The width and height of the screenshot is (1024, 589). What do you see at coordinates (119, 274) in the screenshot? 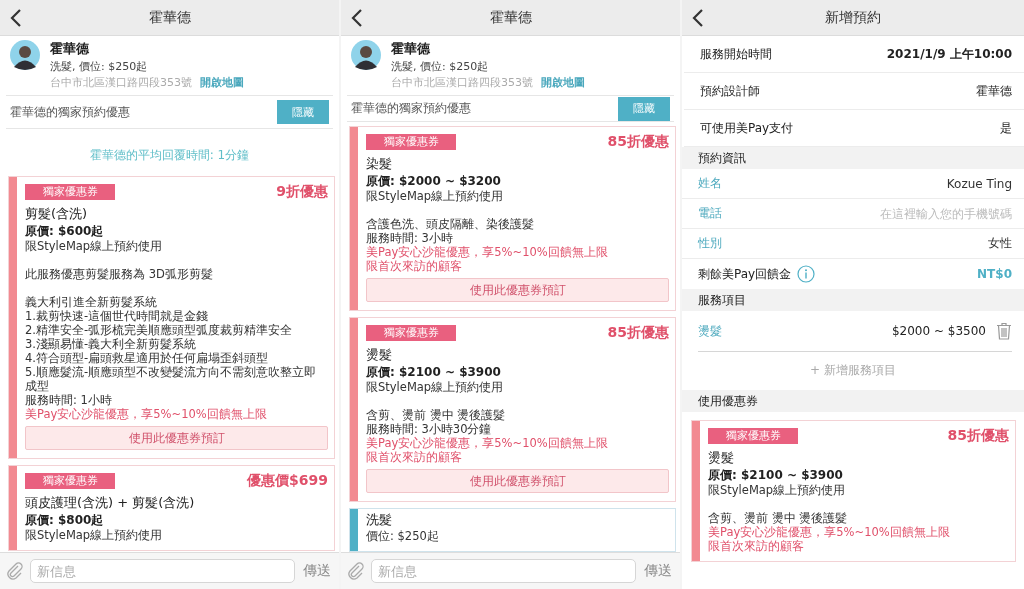
I see `description-line: 此服務優惠剪髮服務為 3D弧形剪髮` at bounding box center [119, 274].